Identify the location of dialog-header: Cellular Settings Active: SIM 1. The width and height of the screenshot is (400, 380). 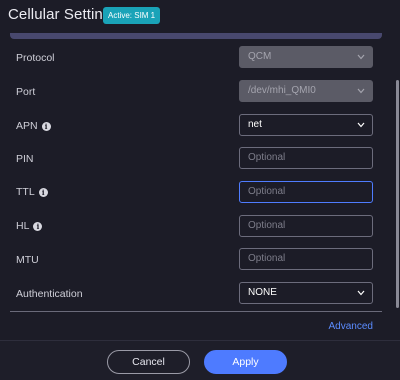
(200, 16).